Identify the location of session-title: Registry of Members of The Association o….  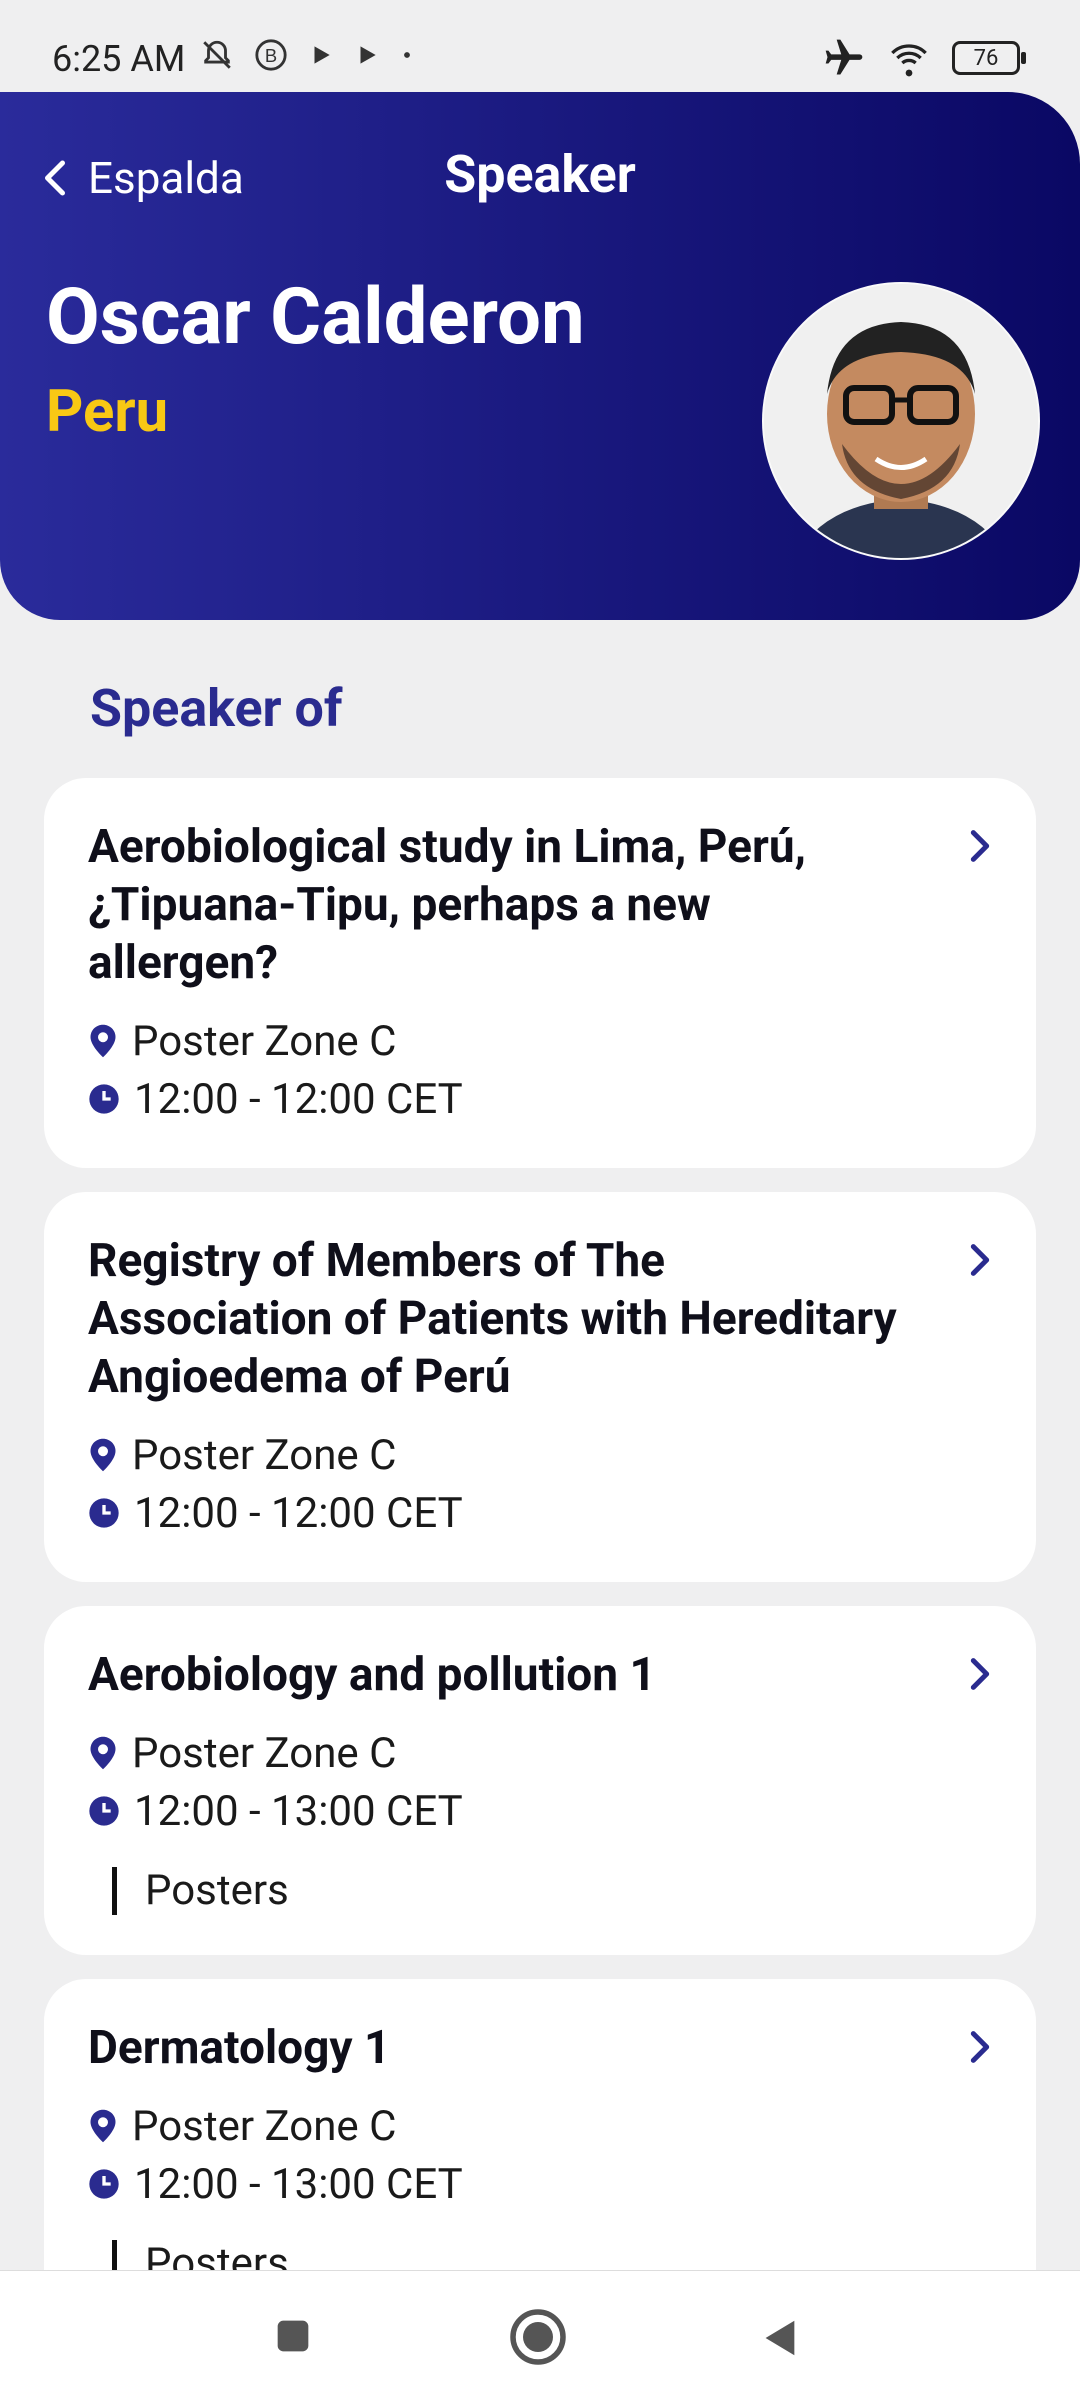
(492, 1319).